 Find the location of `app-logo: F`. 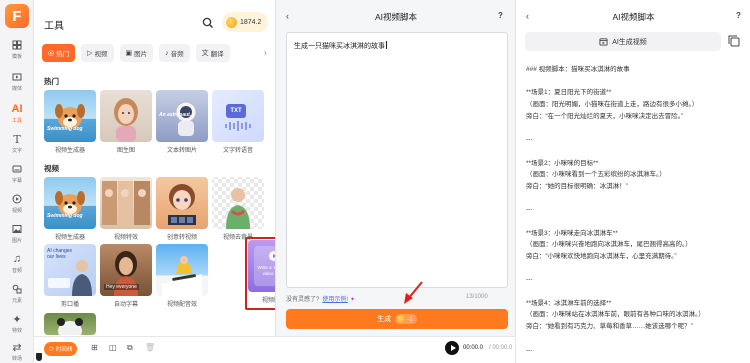

app-logo: F is located at coordinates (17, 16).